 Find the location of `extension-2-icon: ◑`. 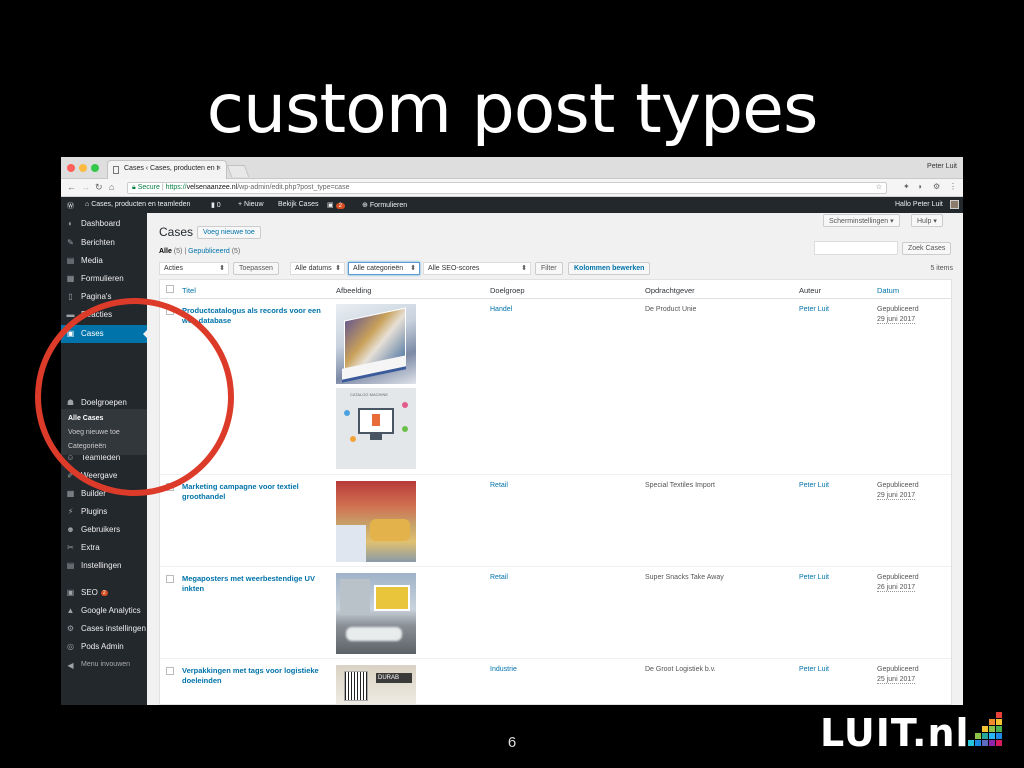

extension-2-icon: ◑ is located at coordinates (919, 186).